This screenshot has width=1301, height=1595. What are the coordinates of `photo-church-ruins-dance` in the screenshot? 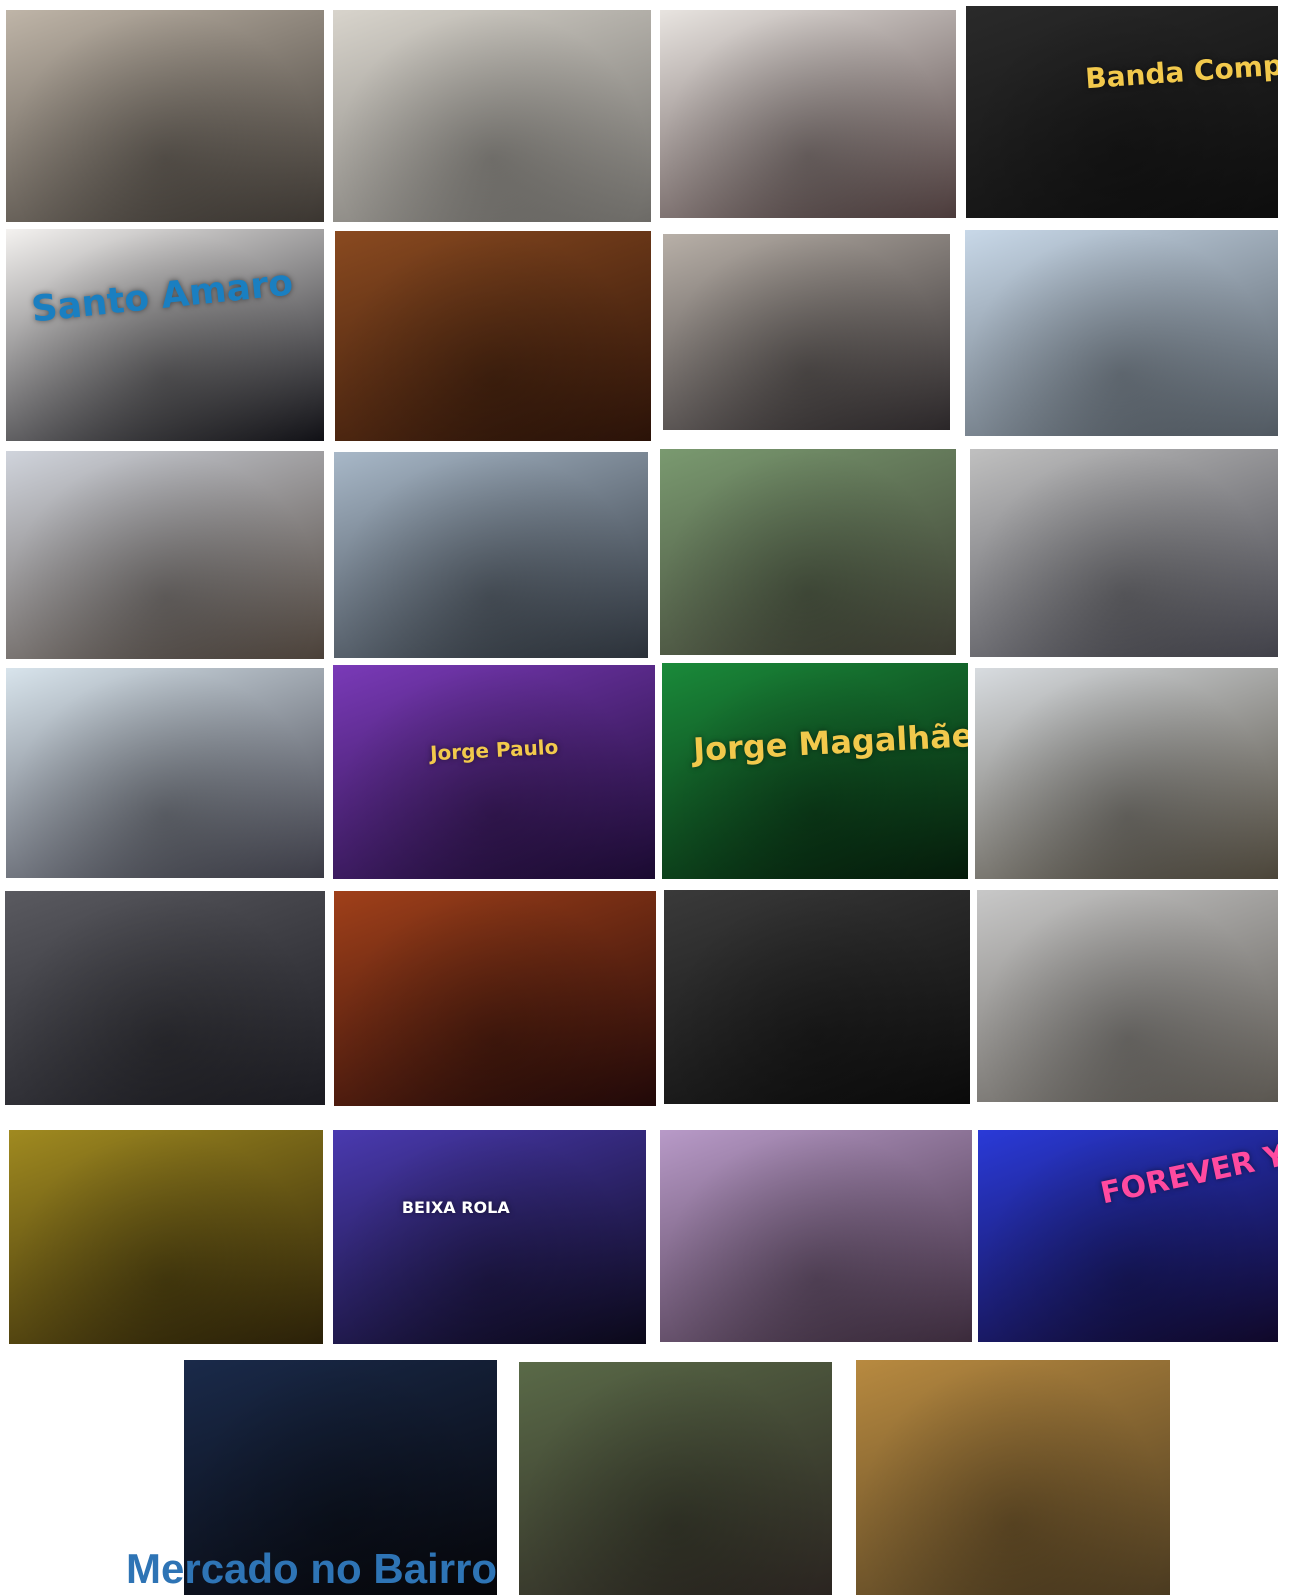 It's located at (1127, 996).